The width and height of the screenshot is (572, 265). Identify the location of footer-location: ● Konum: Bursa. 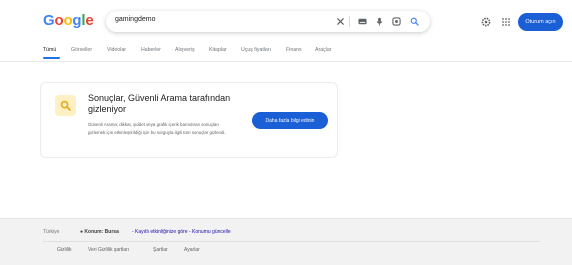
(99, 232).